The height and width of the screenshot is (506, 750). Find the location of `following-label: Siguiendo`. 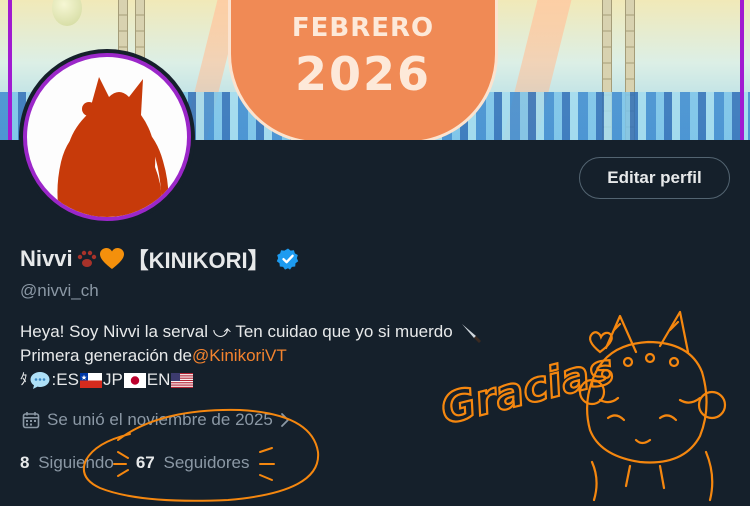

following-label: Siguiendo is located at coordinates (76, 462).